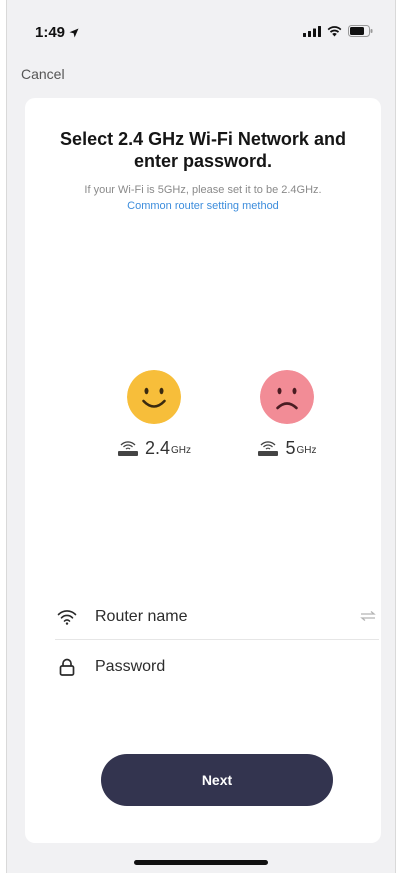 The height and width of the screenshot is (873, 400). I want to click on band-label: 5 GHz, so click(287, 448).